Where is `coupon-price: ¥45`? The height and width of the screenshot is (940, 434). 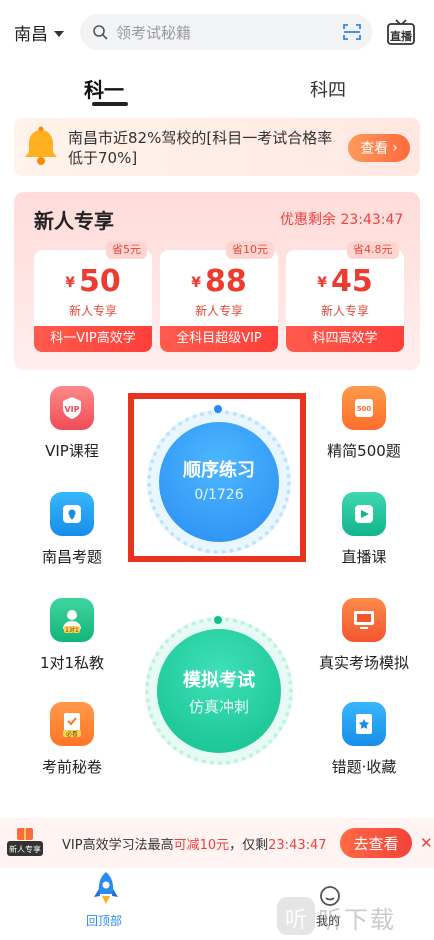 coupon-price: ¥45 is located at coordinates (345, 281).